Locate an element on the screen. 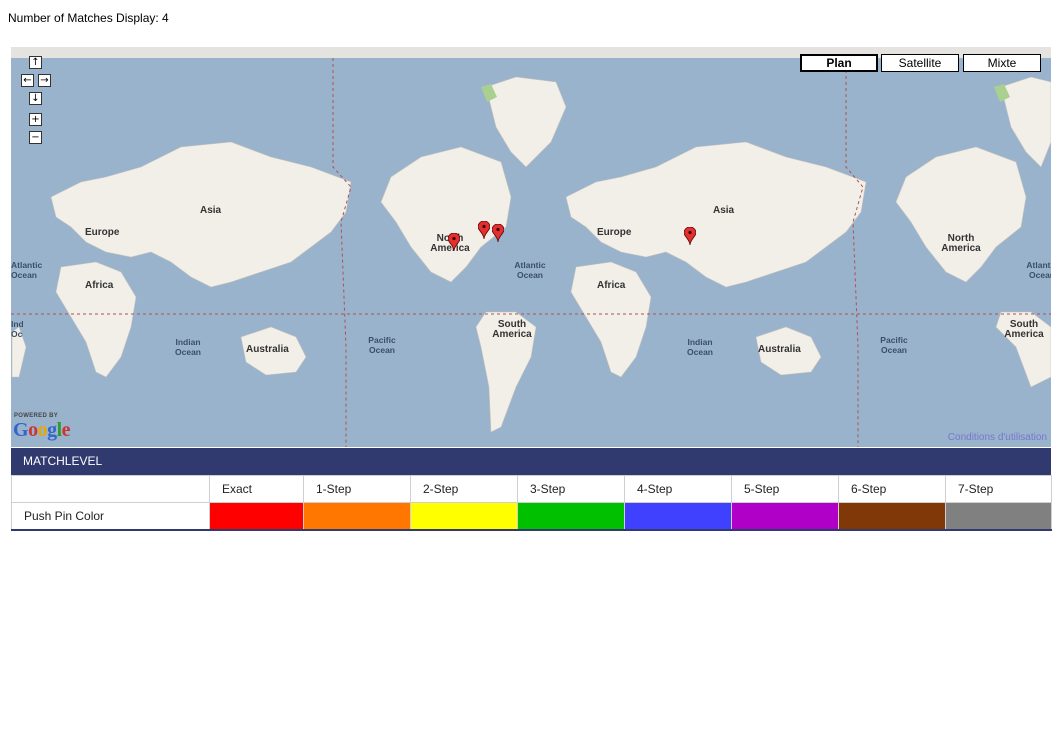 Image resolution: width=1058 pixels, height=756 pixels. level-name-cell: Exact is located at coordinates (256, 489).